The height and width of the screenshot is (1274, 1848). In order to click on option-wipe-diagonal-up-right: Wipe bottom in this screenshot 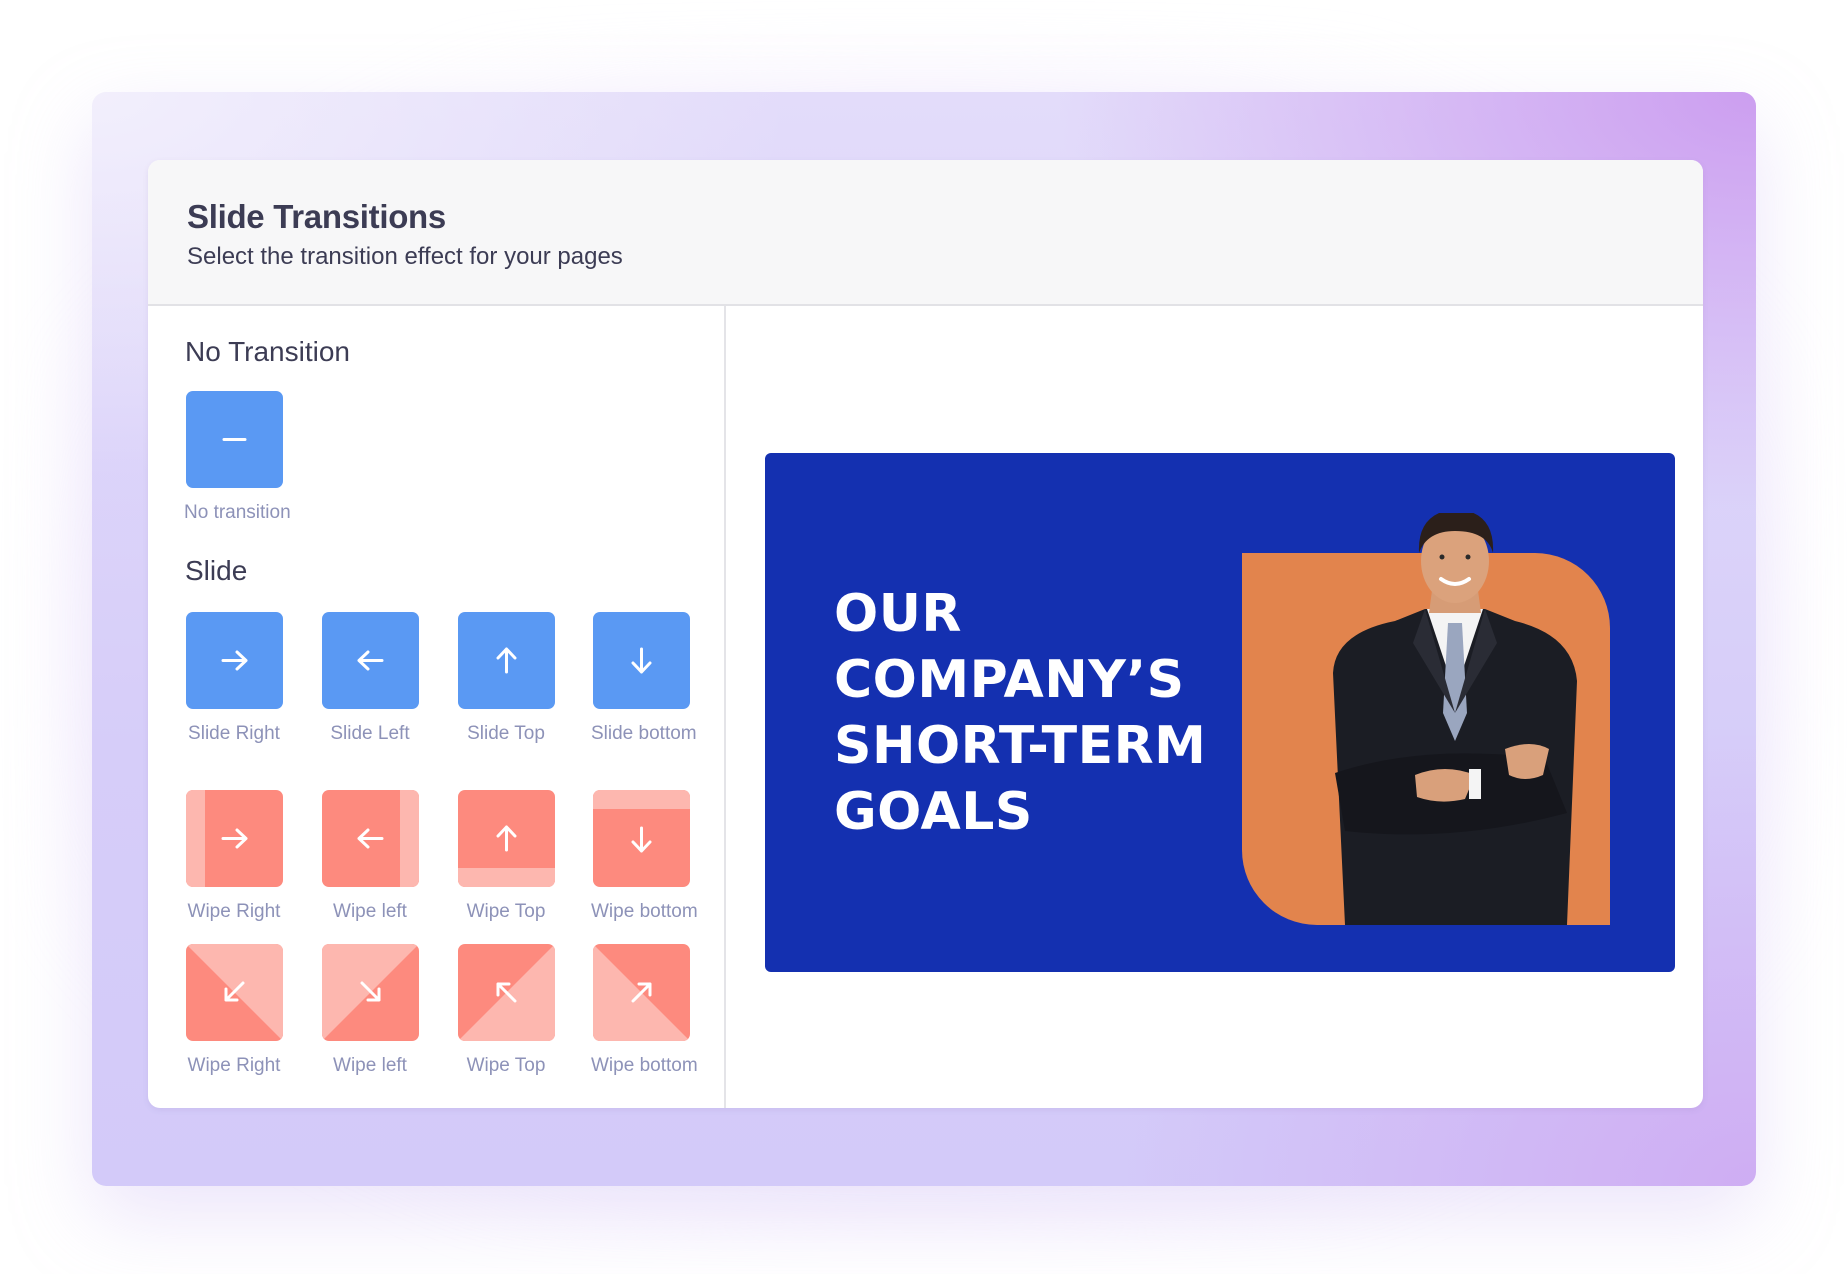, I will do `click(644, 1010)`.